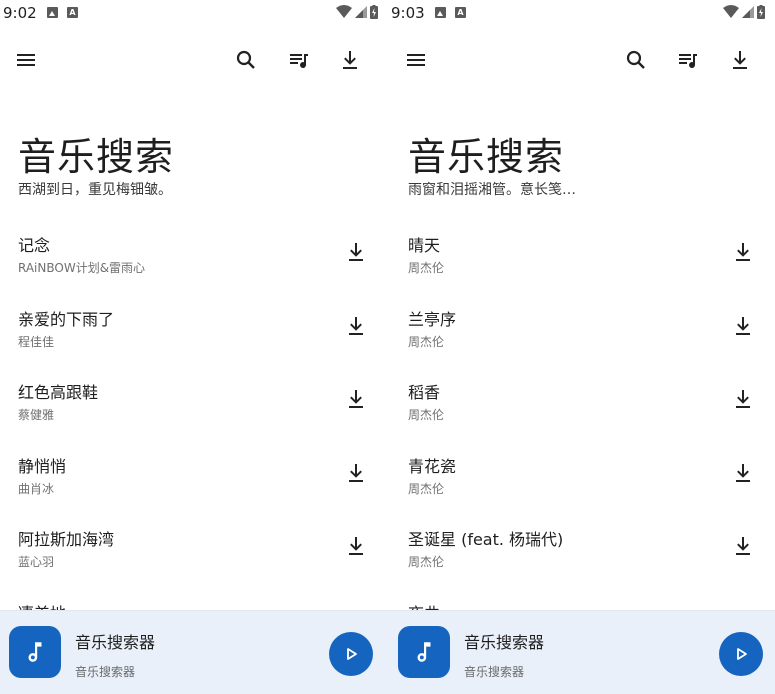 The image size is (775, 694). What do you see at coordinates (486, 539) in the screenshot?
I see `song-title: 圣诞星 (feat. 杨瑞代)` at bounding box center [486, 539].